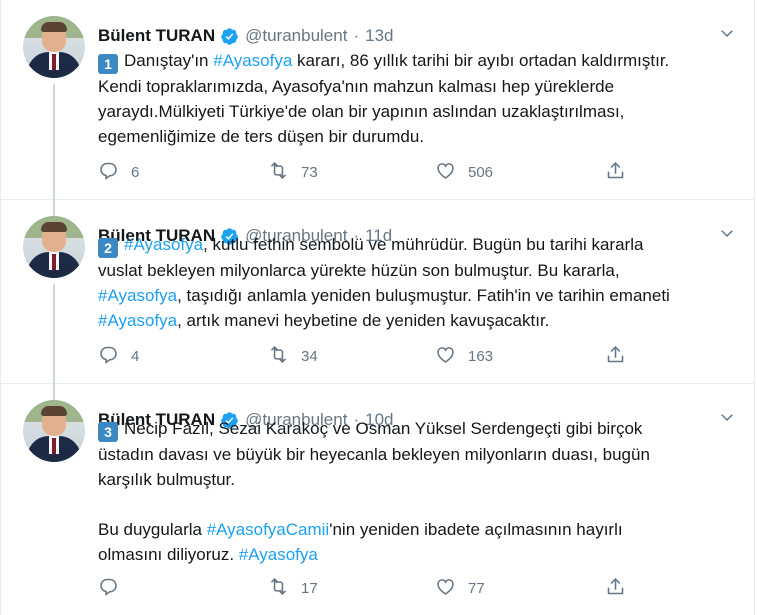 This screenshot has width=757, height=615. What do you see at coordinates (268, 529) in the screenshot?
I see `hashtag-link: #AyasofyaCamii` at bounding box center [268, 529].